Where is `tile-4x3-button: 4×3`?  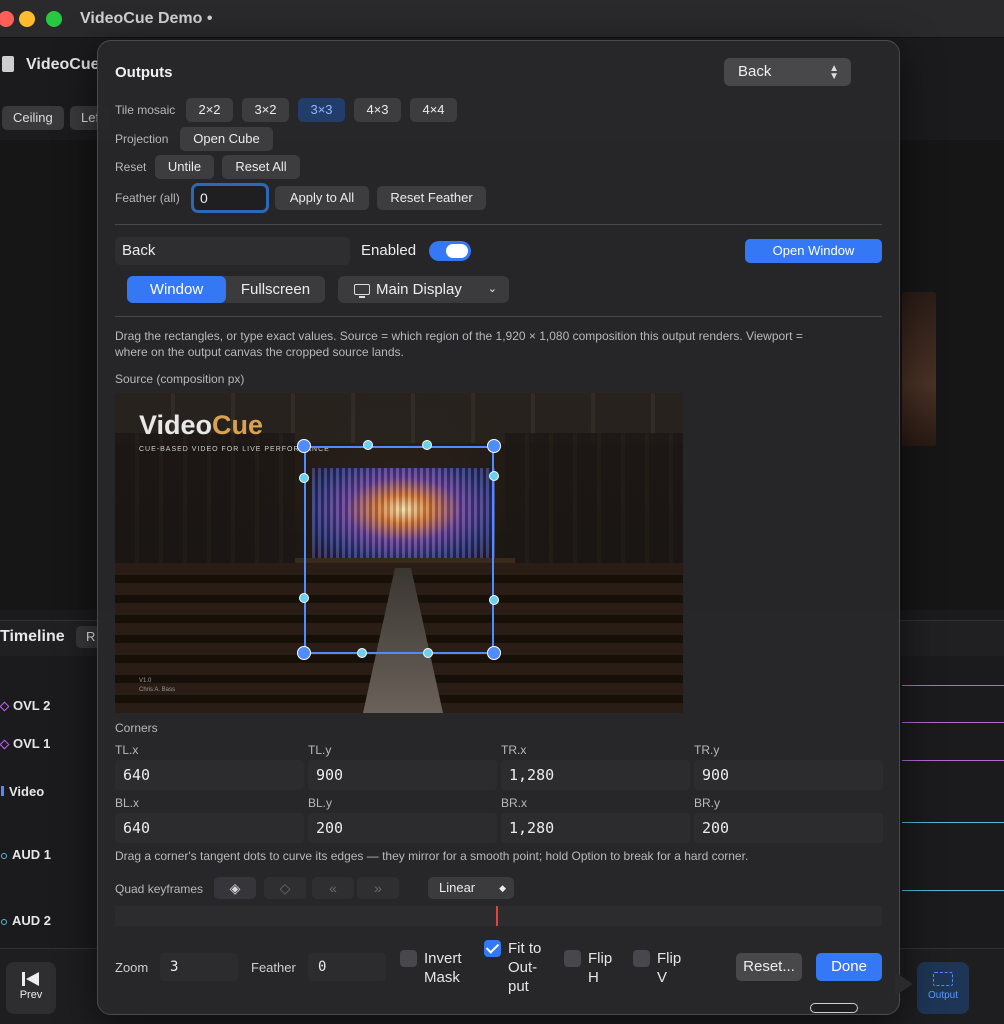
tile-4x3-button: 4×3 is located at coordinates (377, 110).